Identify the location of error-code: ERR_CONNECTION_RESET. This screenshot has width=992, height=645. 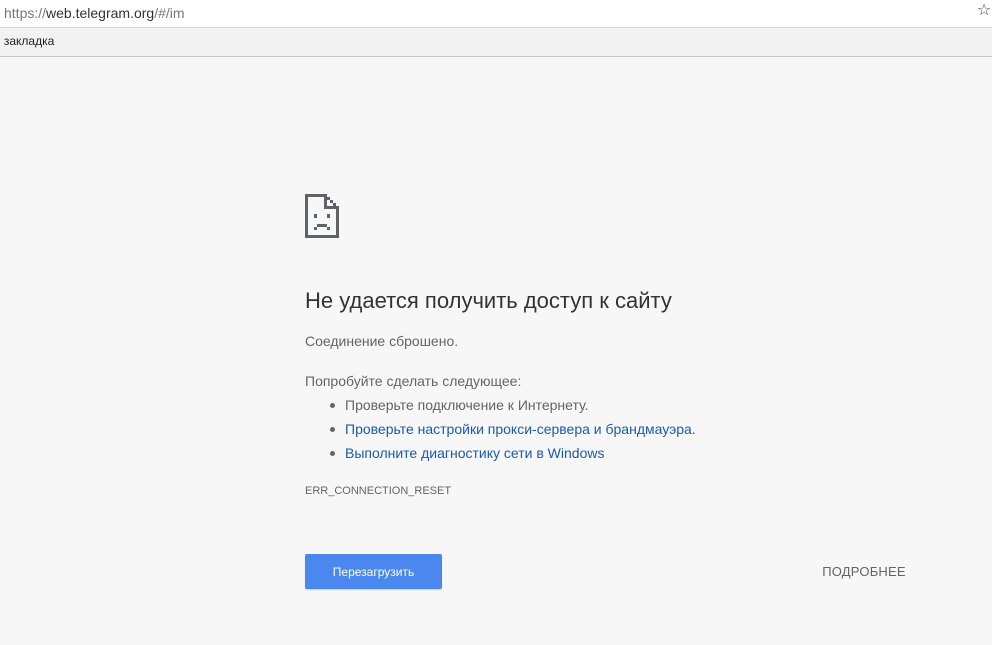
(378, 491).